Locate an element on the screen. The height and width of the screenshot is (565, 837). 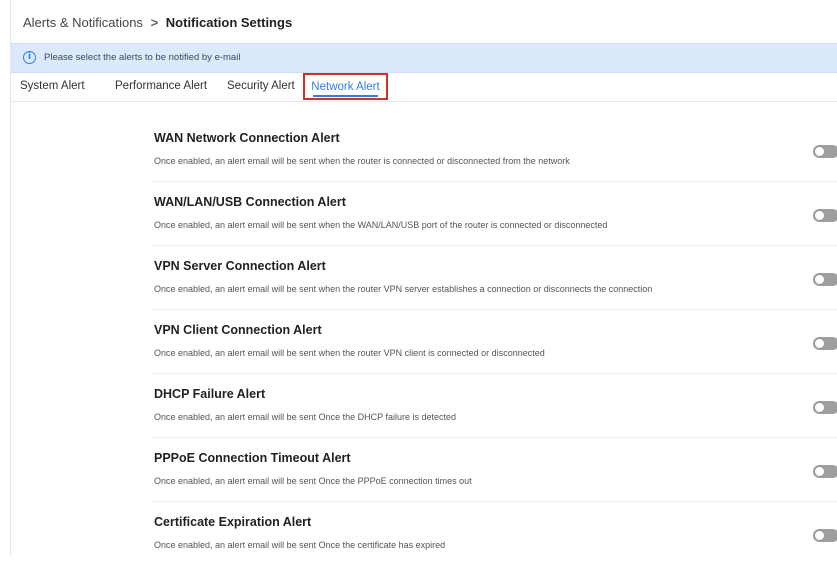
tab-security-alert: Security Alert is located at coordinates (261, 86).